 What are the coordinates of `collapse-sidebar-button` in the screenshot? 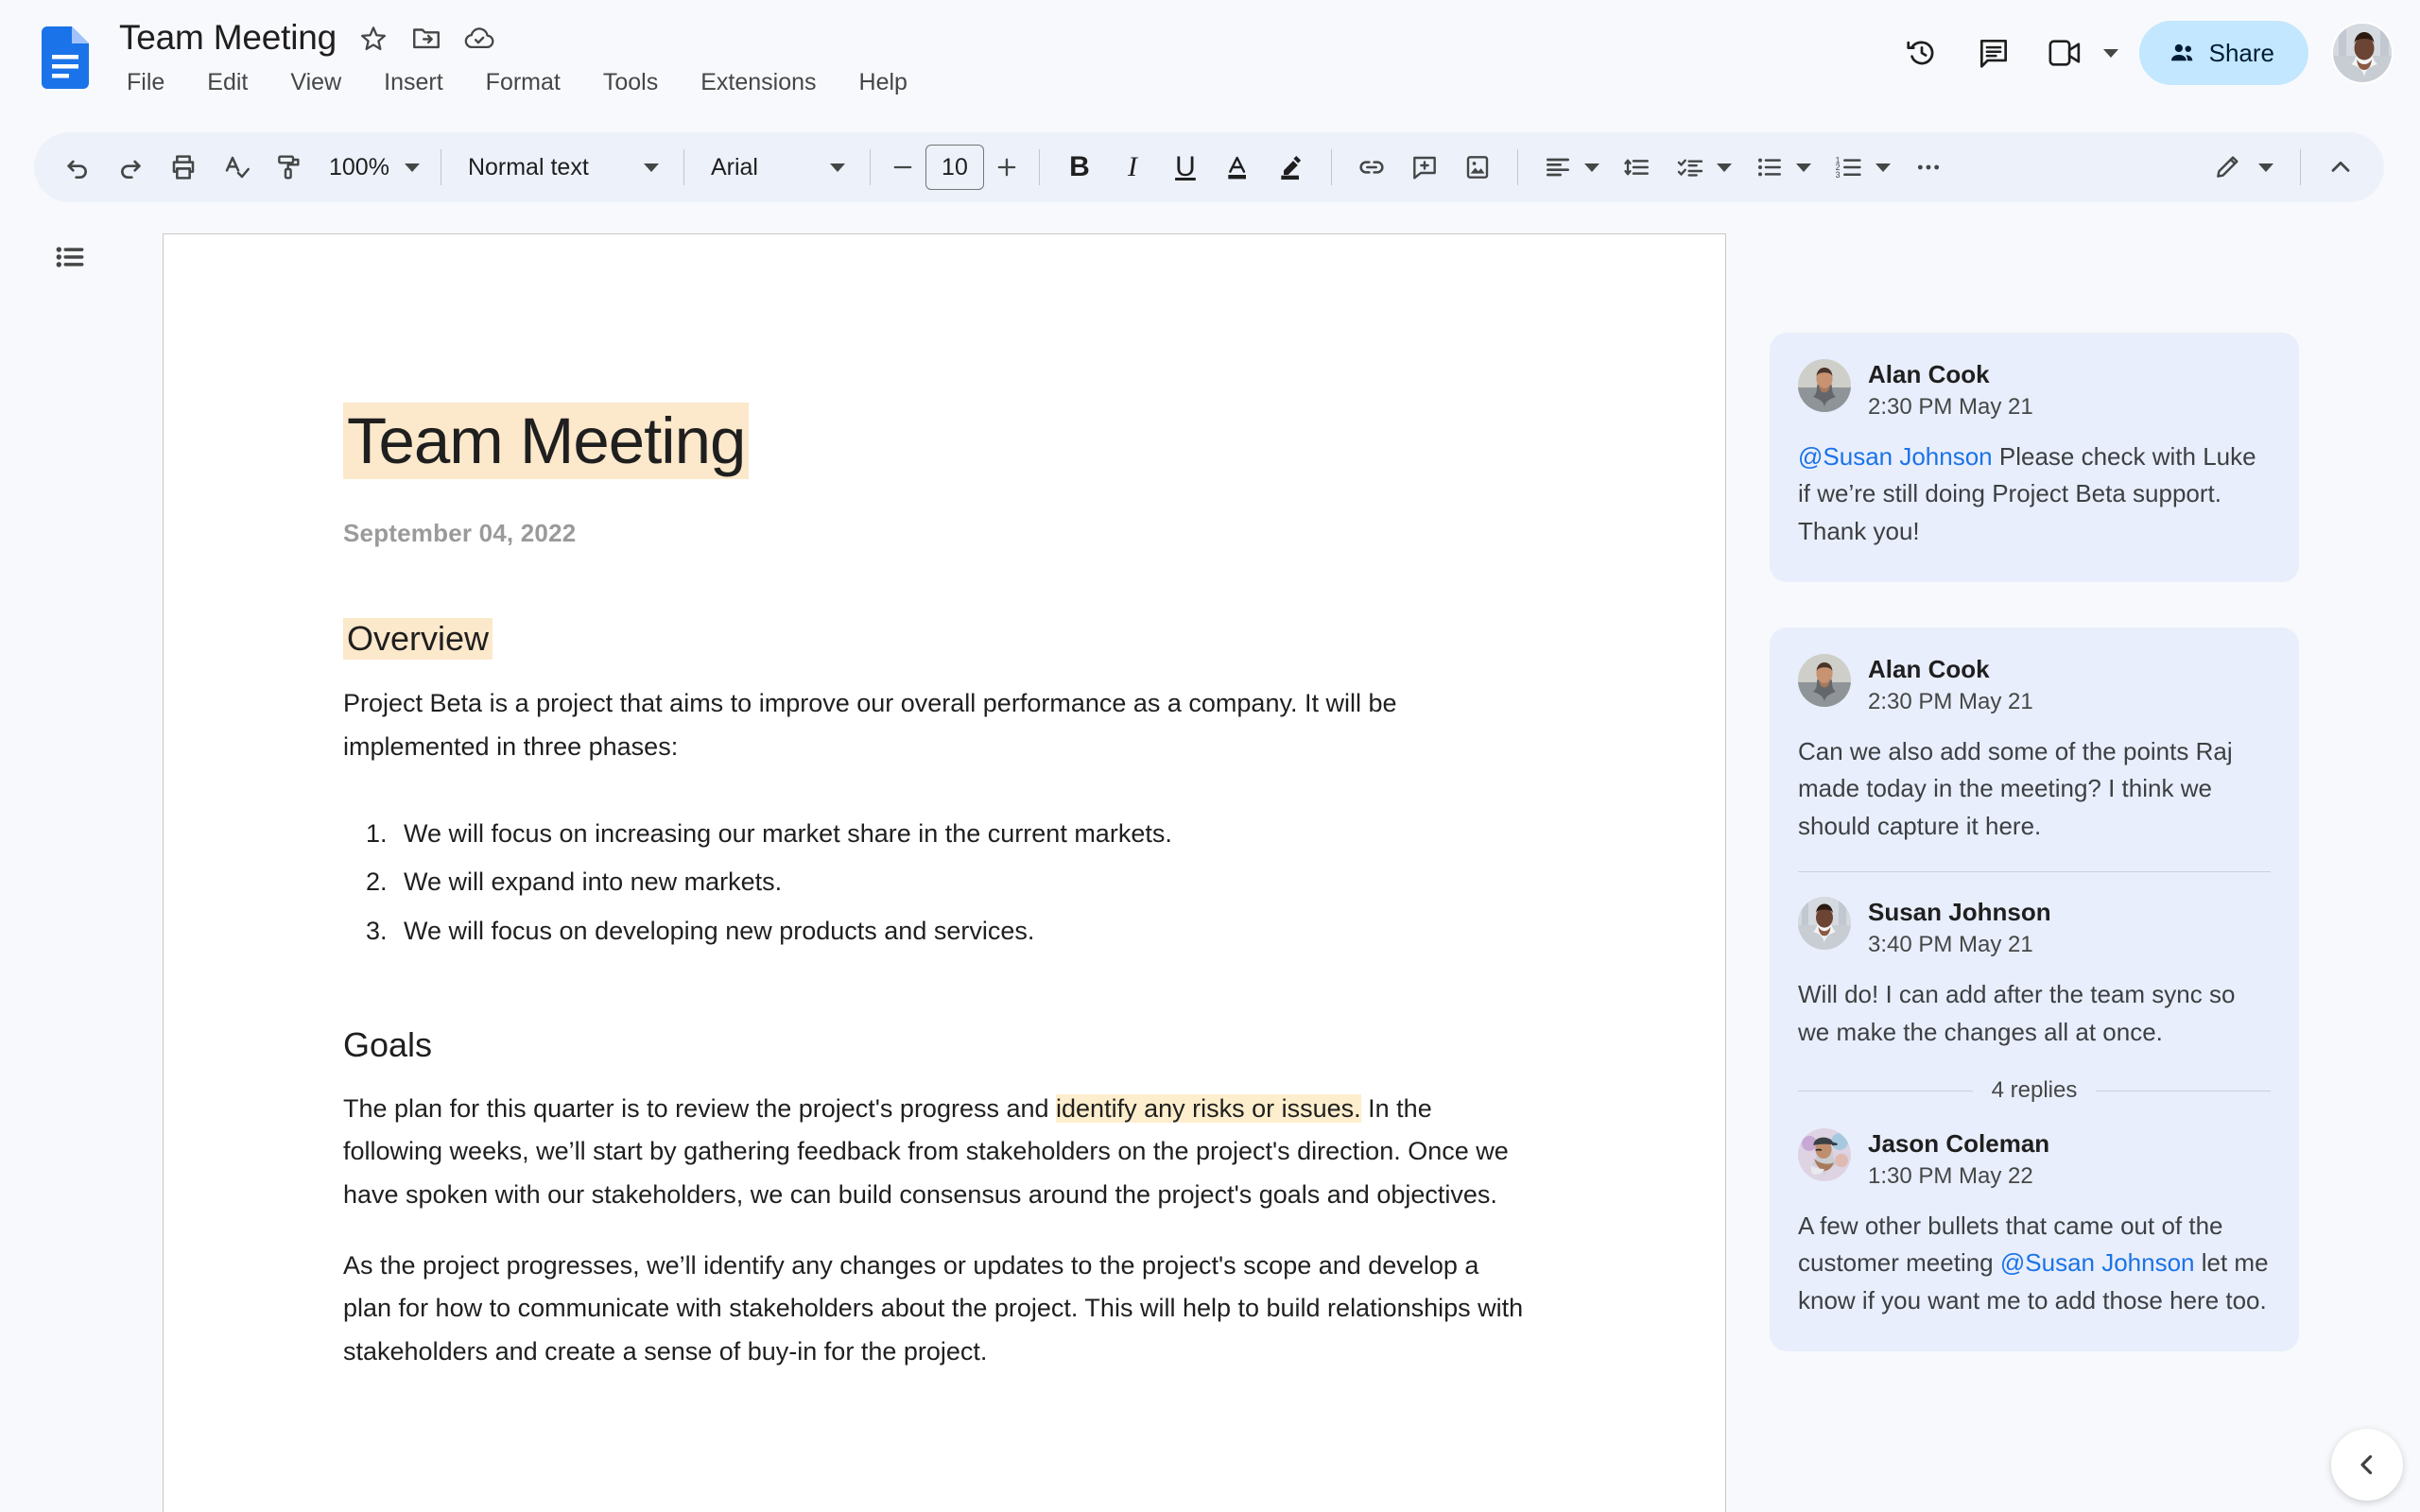 It's located at (2367, 1465).